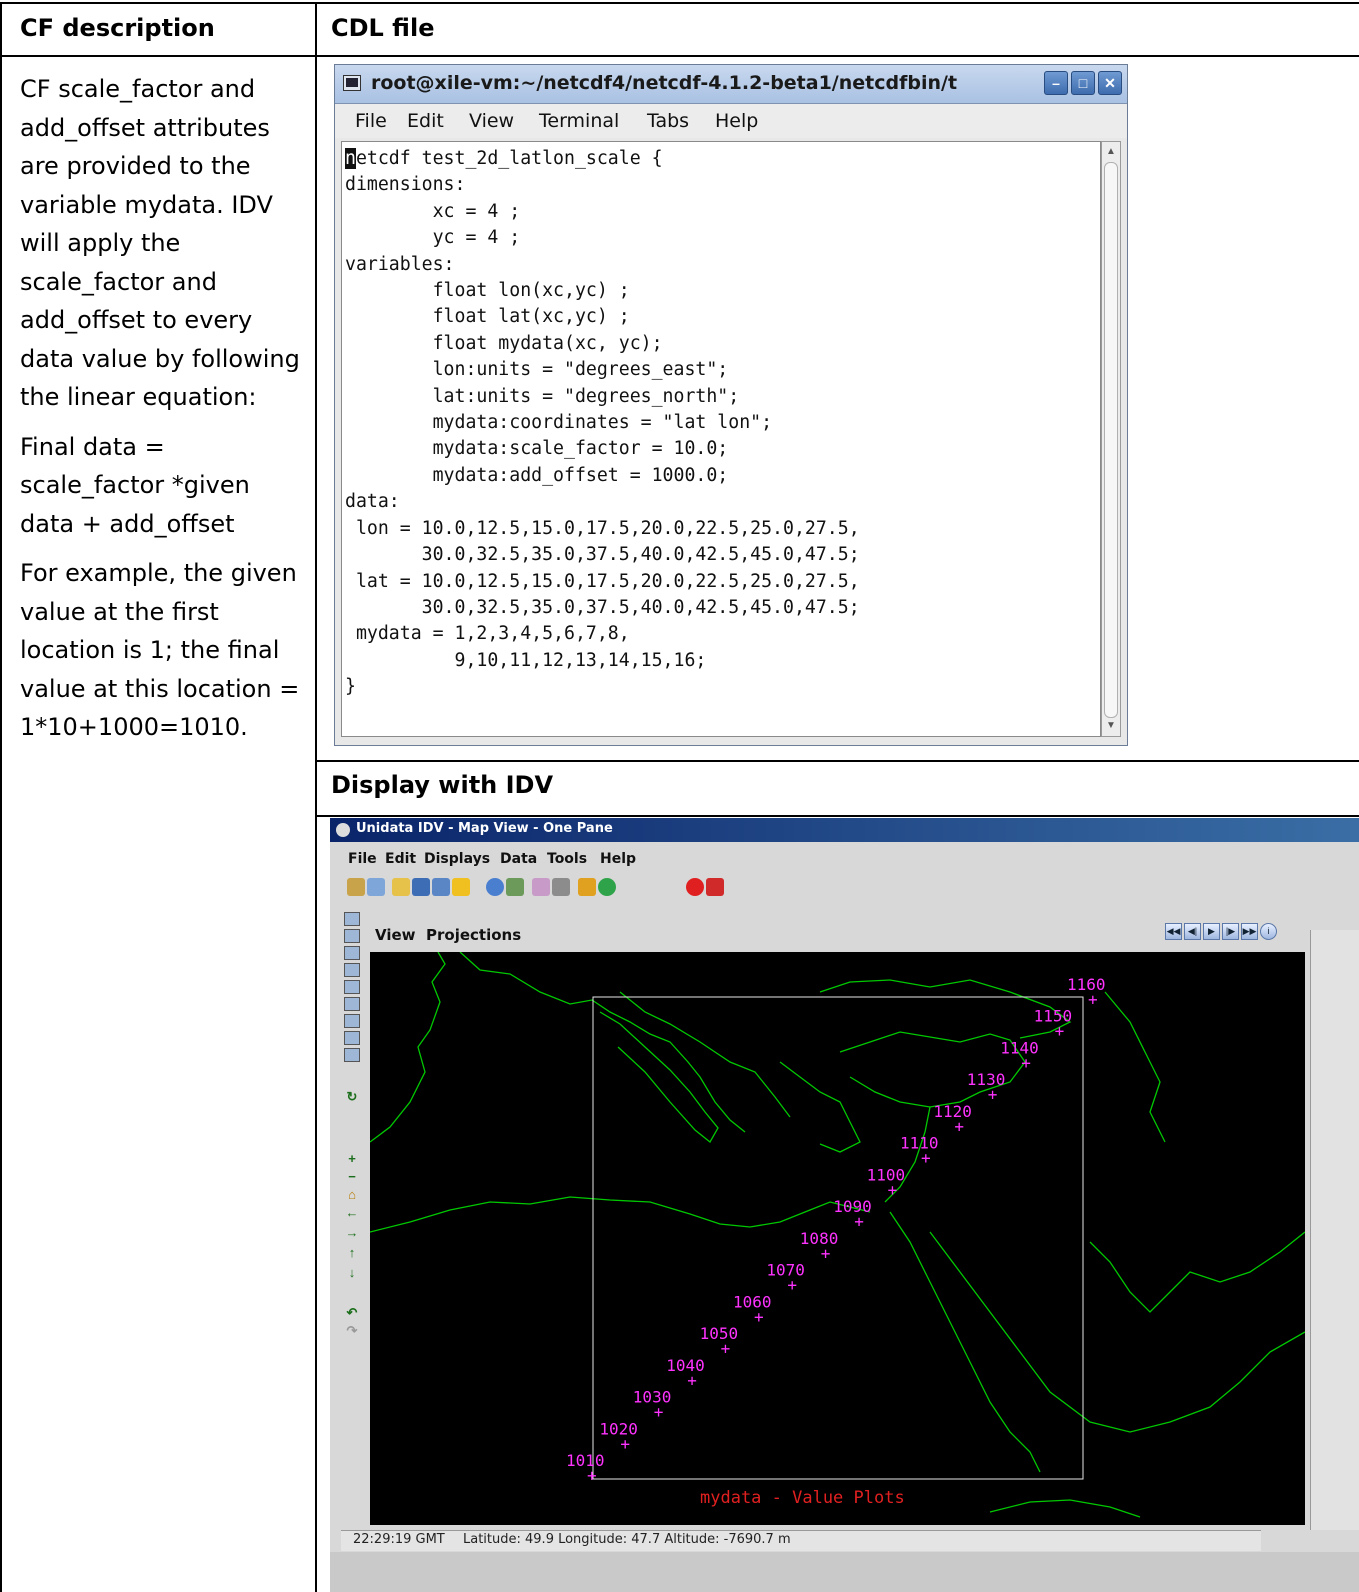 The image size is (1359, 1592). What do you see at coordinates (343, 830) in the screenshot?
I see `idv-app-icon` at bounding box center [343, 830].